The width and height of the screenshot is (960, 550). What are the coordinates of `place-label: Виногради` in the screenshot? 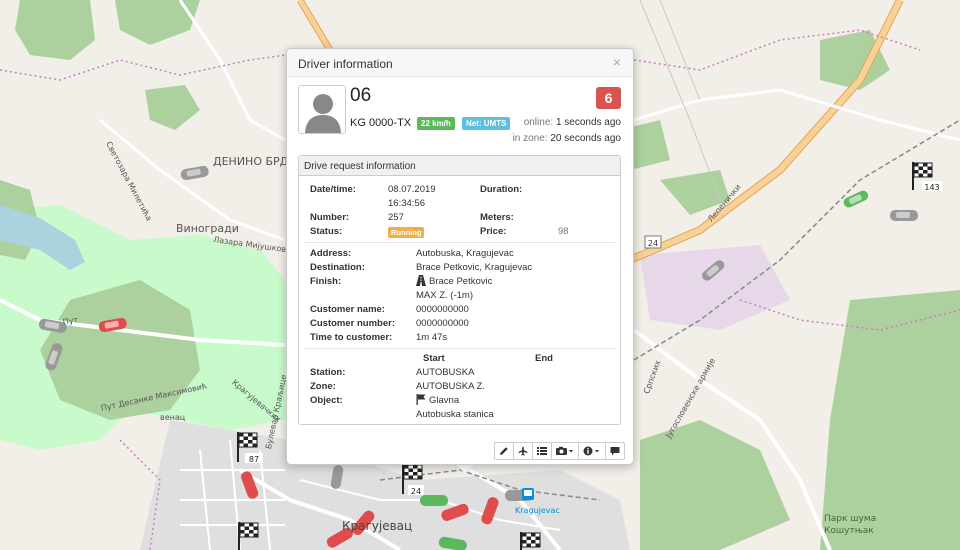 It's located at (207, 228).